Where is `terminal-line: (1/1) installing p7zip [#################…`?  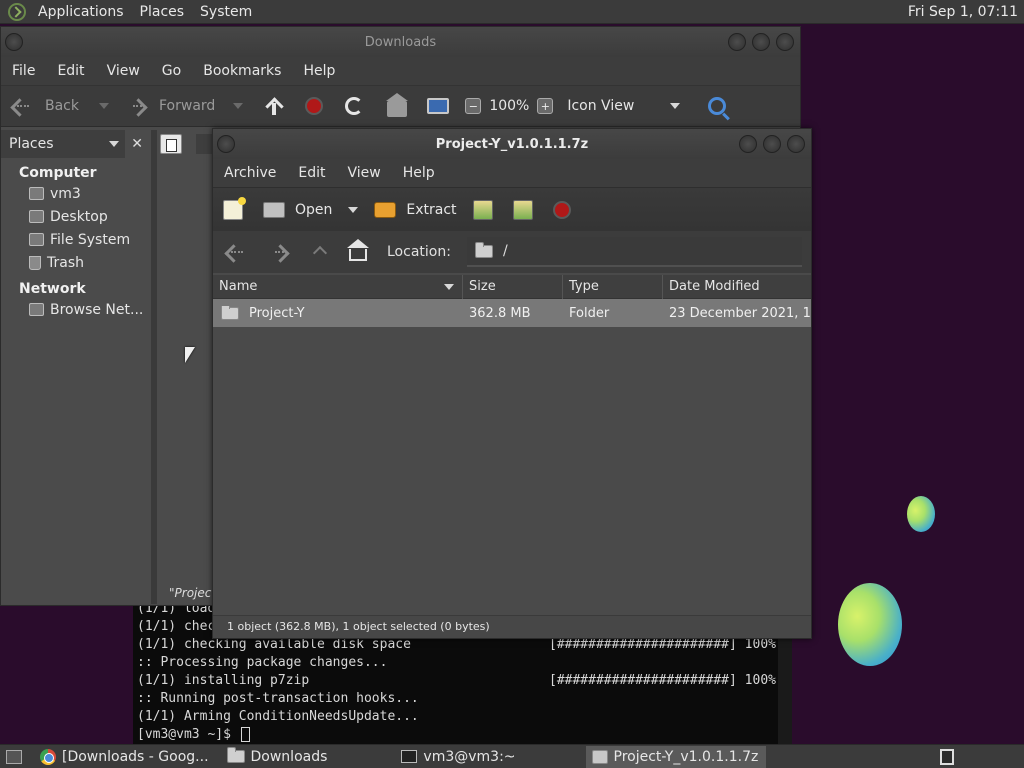
terminal-line: (1/1) installing p7zip [#################… is located at coordinates (456, 680).